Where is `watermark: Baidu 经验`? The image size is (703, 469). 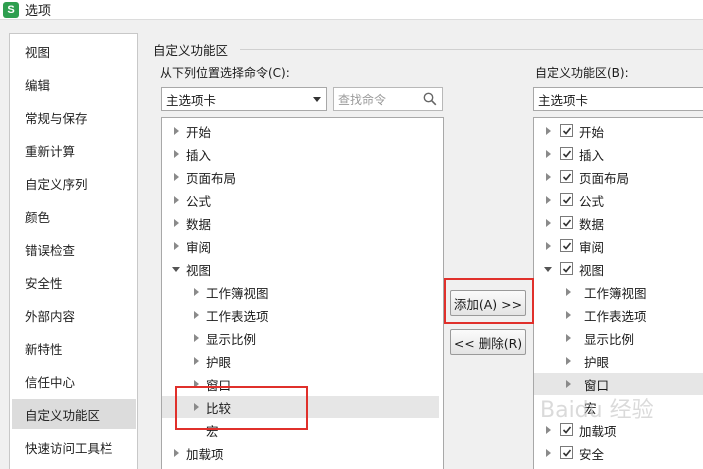 watermark: Baidu 经验 is located at coordinates (597, 410).